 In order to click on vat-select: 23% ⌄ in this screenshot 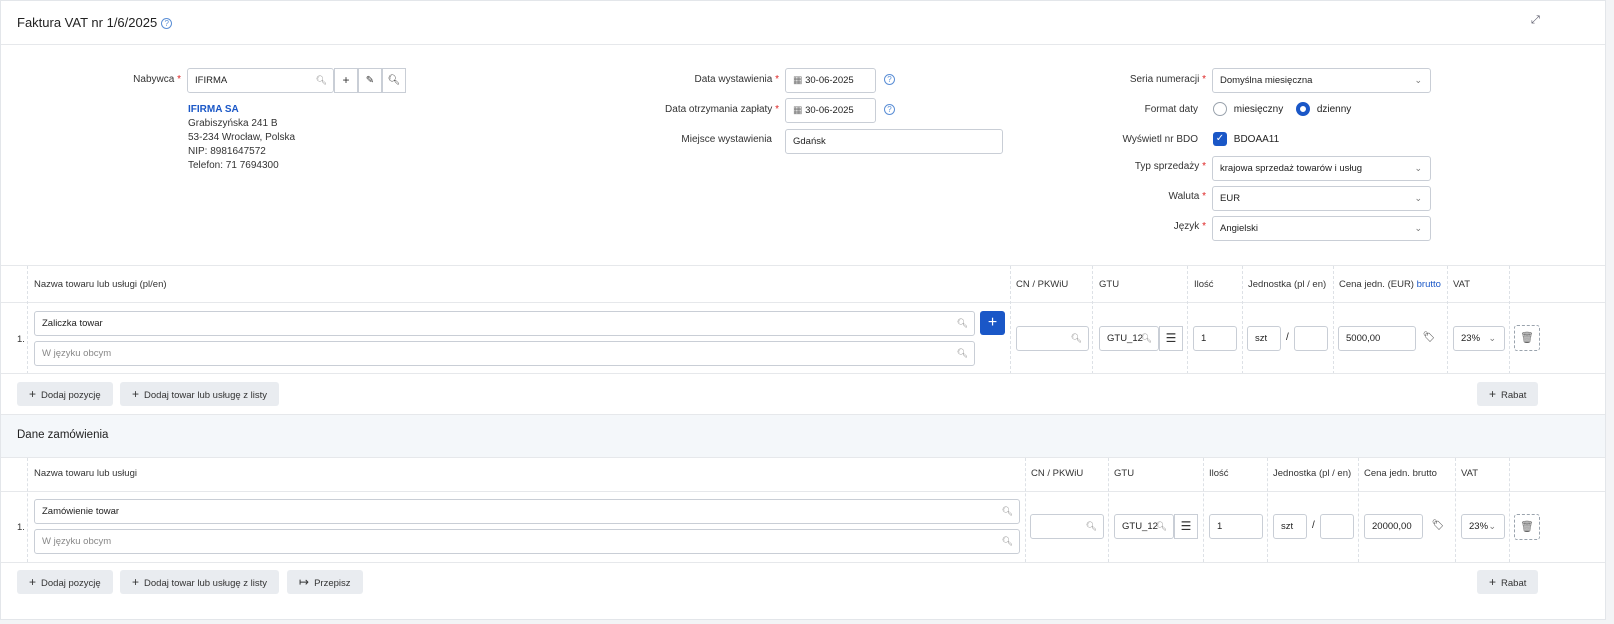, I will do `click(1479, 338)`.